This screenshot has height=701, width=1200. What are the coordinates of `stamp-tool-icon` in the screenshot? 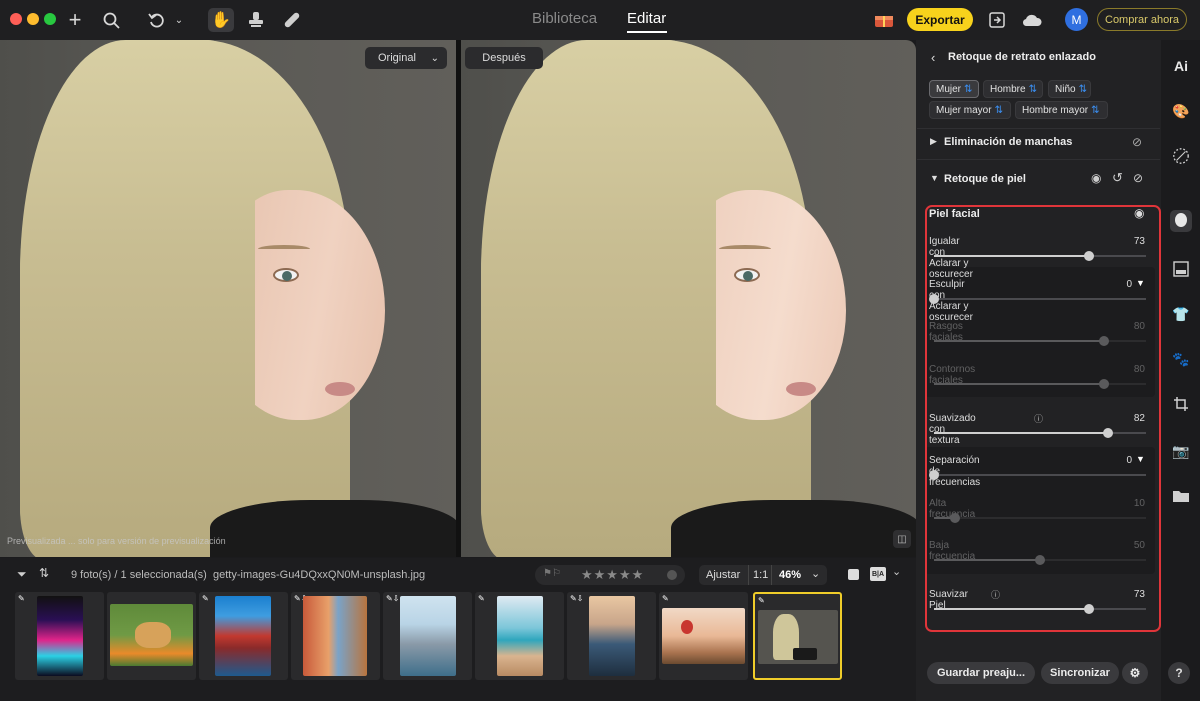 It's located at (256, 20).